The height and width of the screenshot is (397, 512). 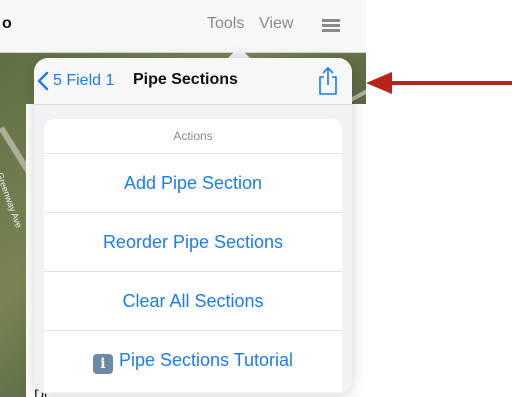 I want to click on map-road-label: Greenway Ave, so click(x=12, y=200).